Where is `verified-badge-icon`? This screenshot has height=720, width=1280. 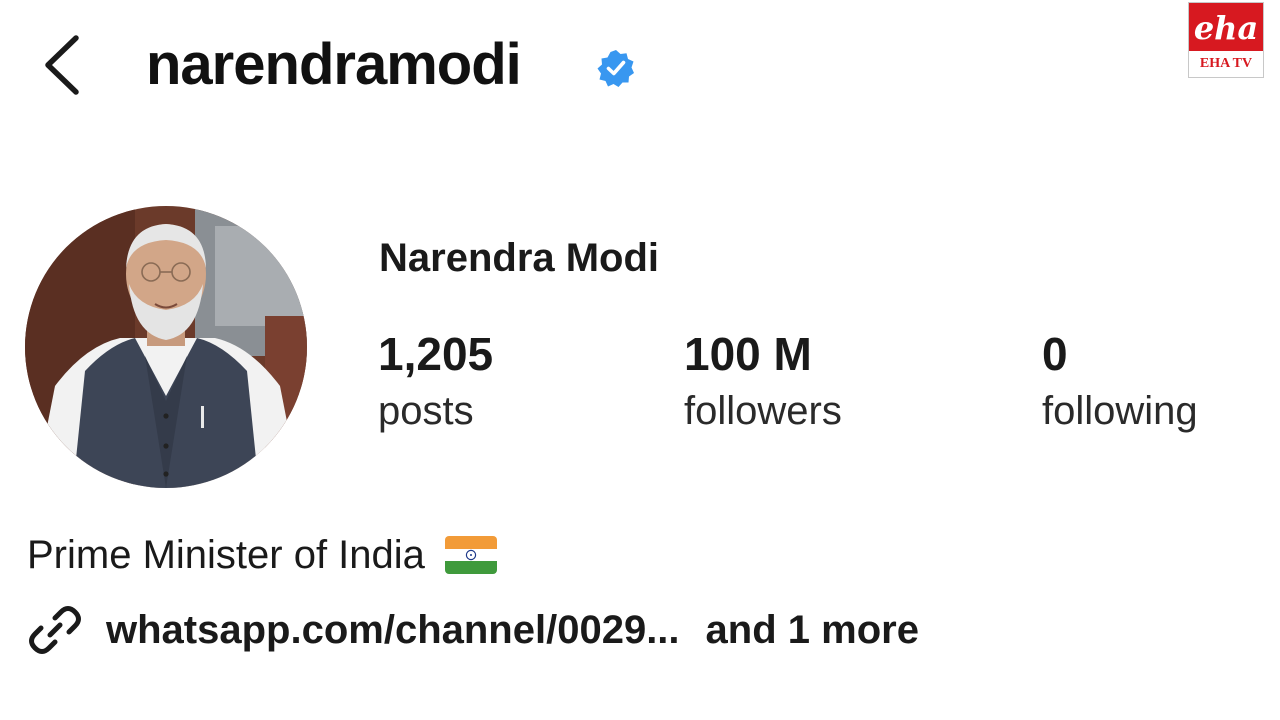 verified-badge-icon is located at coordinates (616, 68).